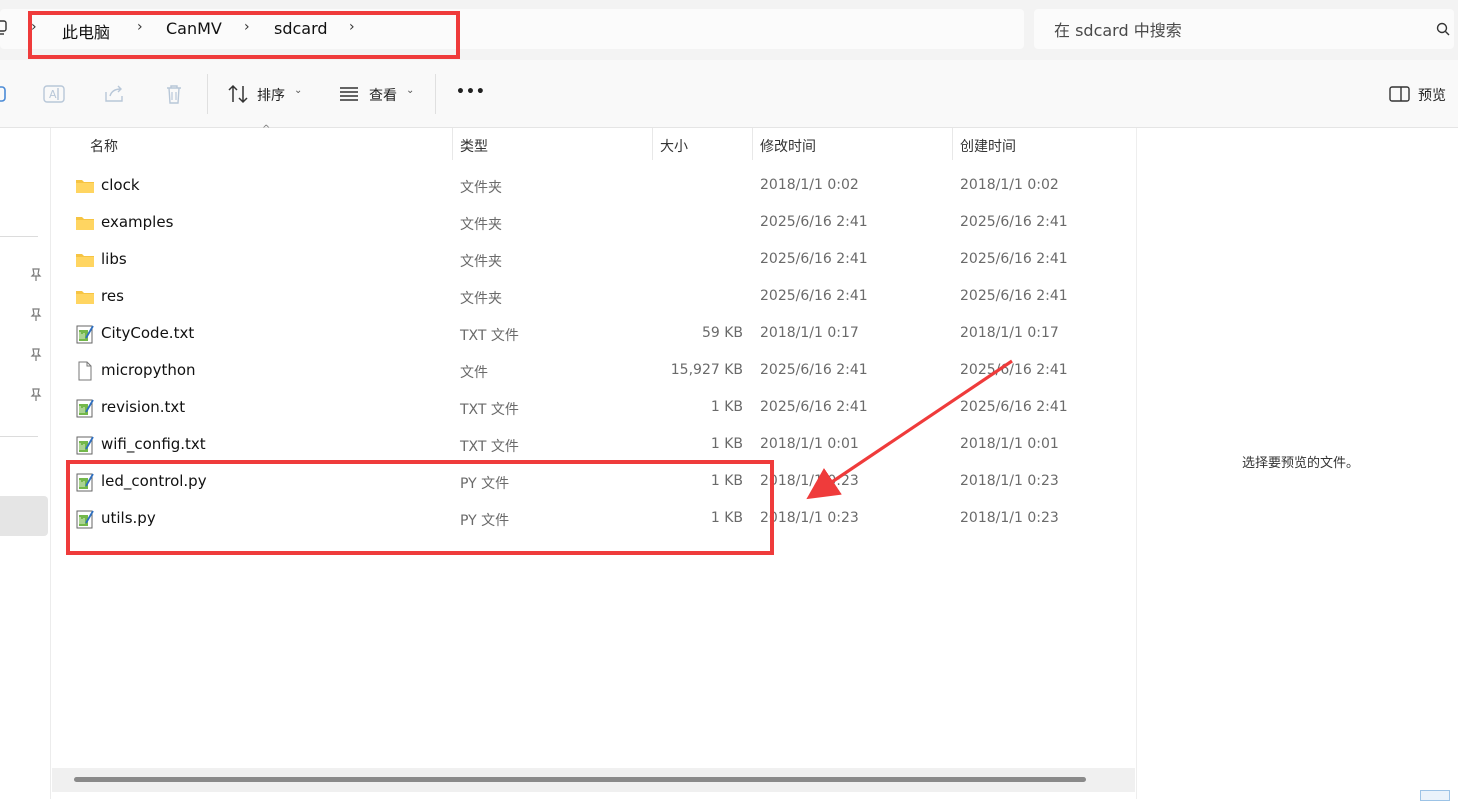 This screenshot has width=1458, height=801. I want to click on view-icon, so click(349, 94).